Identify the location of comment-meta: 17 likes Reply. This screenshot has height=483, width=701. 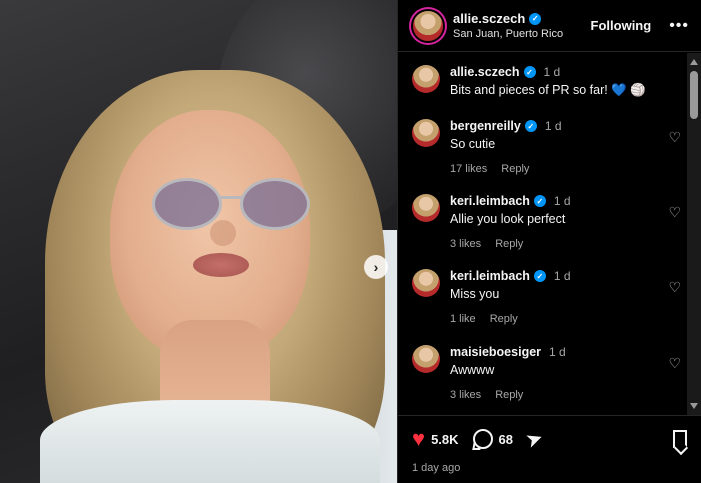
(569, 169).